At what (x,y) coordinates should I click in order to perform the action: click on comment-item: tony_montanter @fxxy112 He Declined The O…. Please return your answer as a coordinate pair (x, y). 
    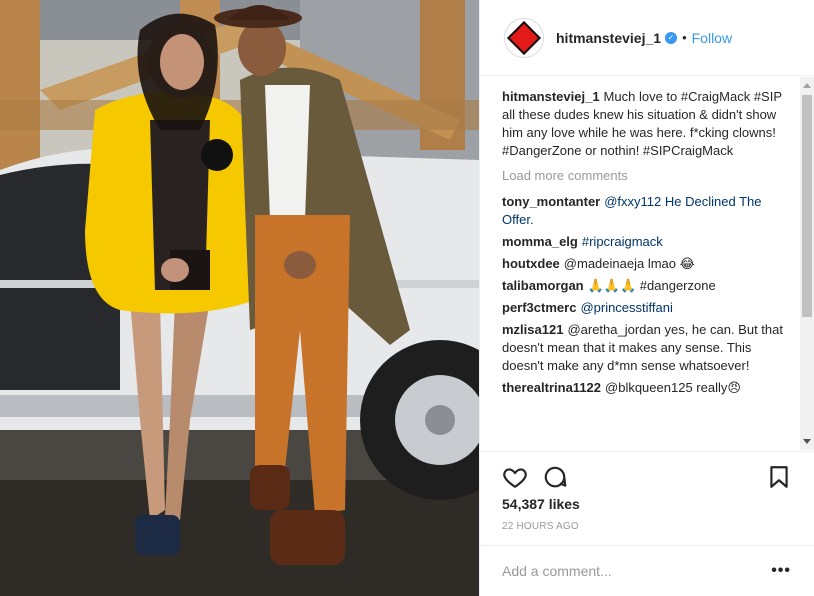
    Looking at the image, I should click on (646, 211).